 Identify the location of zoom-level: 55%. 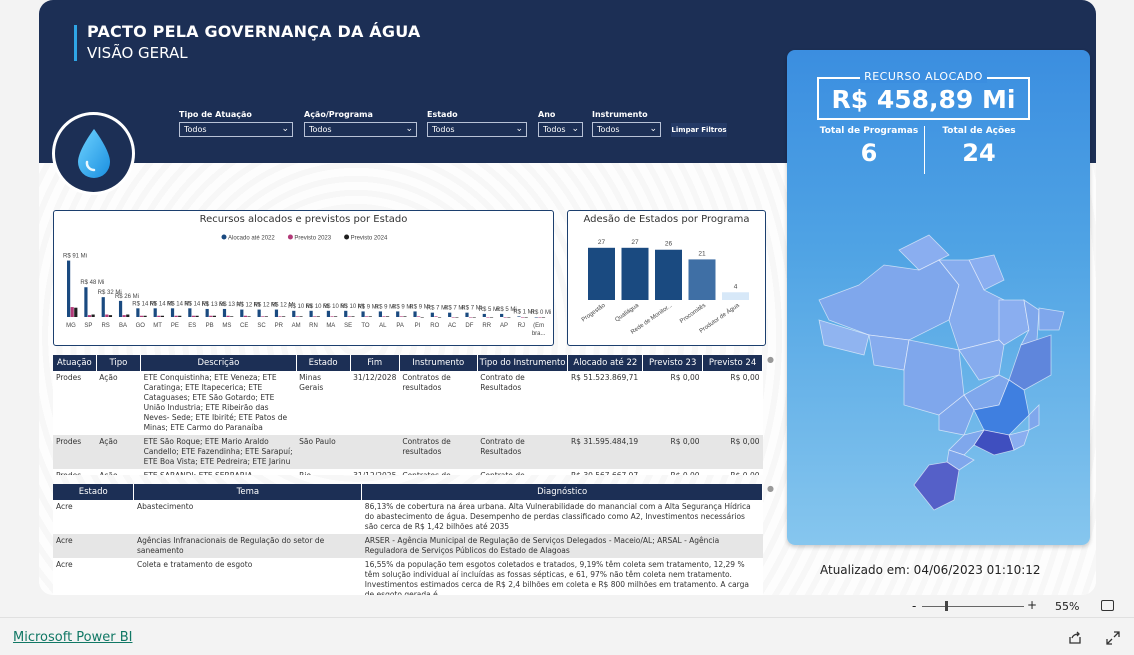
(1067, 606).